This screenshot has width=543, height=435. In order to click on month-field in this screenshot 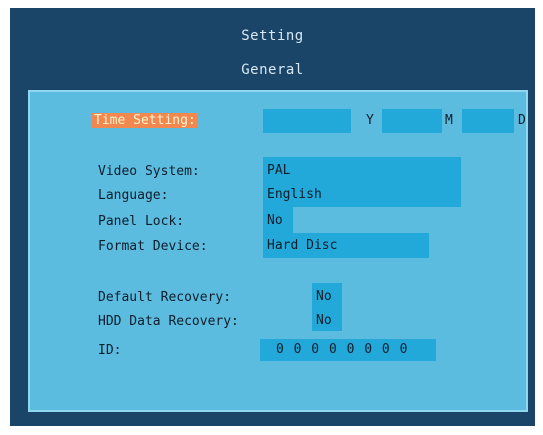, I will do `click(412, 121)`.